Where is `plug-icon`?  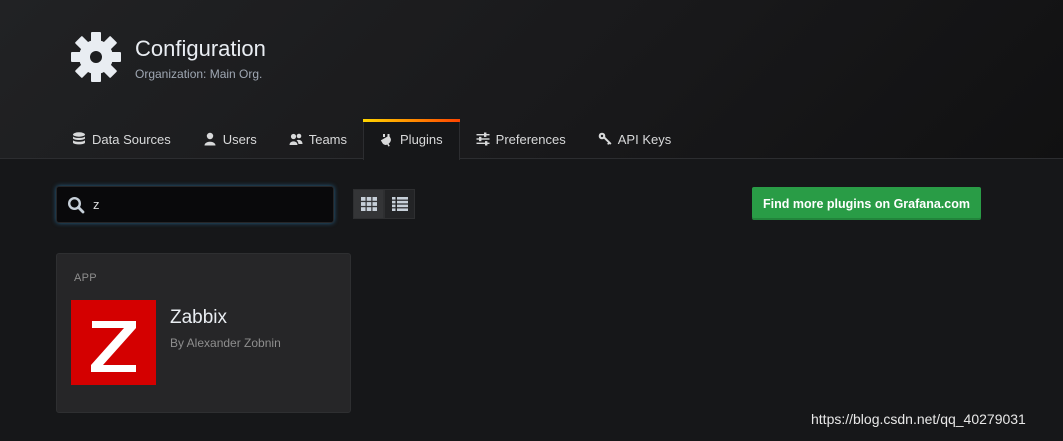
plug-icon is located at coordinates (385, 140).